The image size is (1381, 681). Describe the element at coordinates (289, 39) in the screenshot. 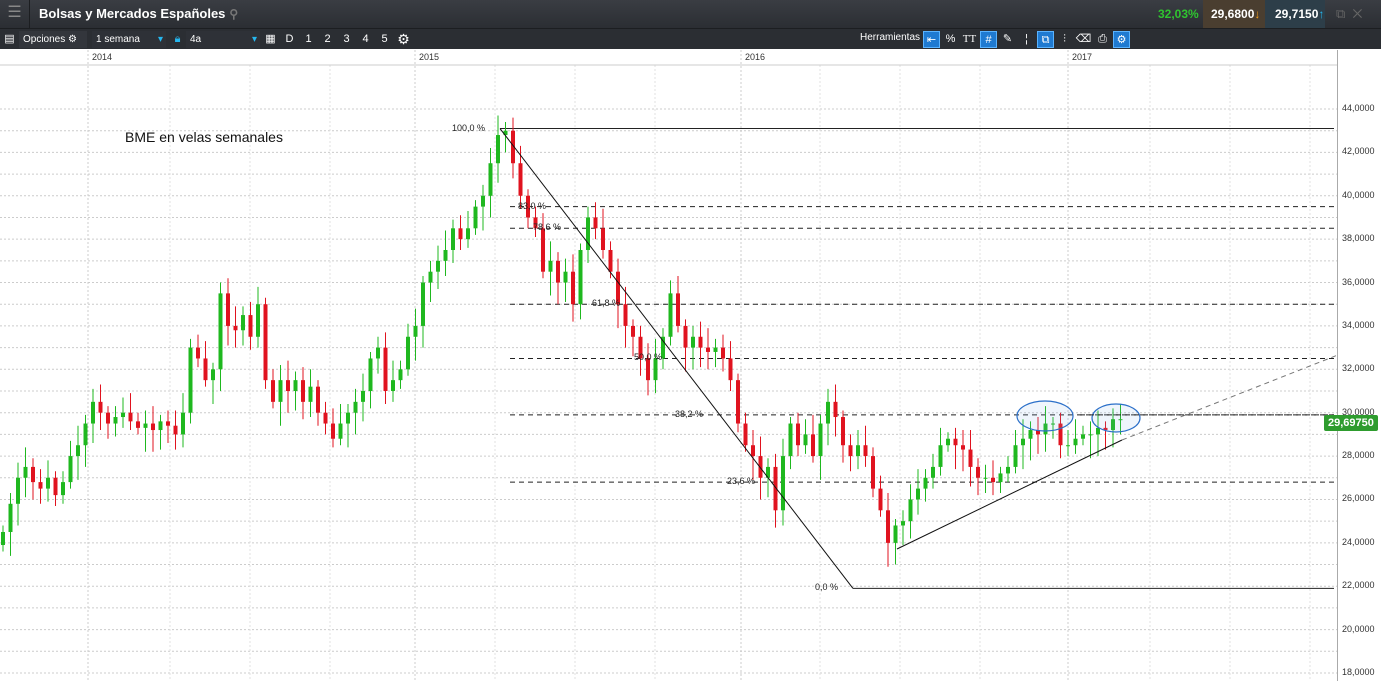

I see `period-button-d: D` at that location.